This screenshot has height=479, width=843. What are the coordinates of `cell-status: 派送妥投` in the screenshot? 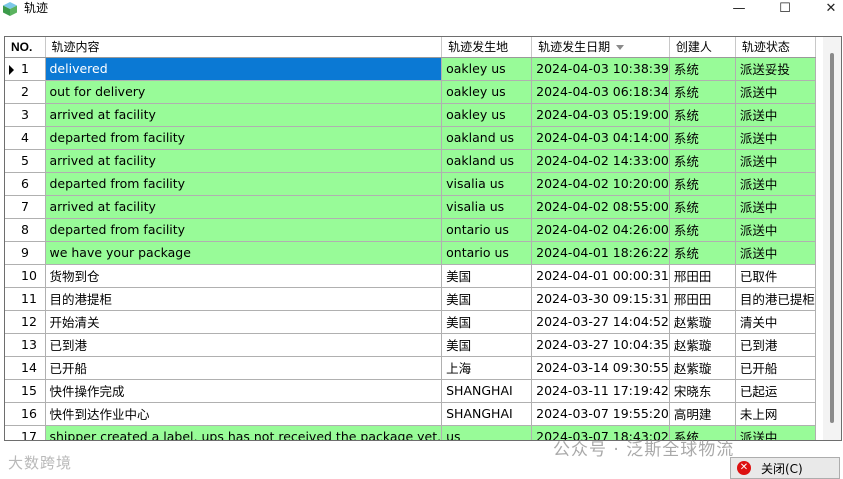 It's located at (775, 69).